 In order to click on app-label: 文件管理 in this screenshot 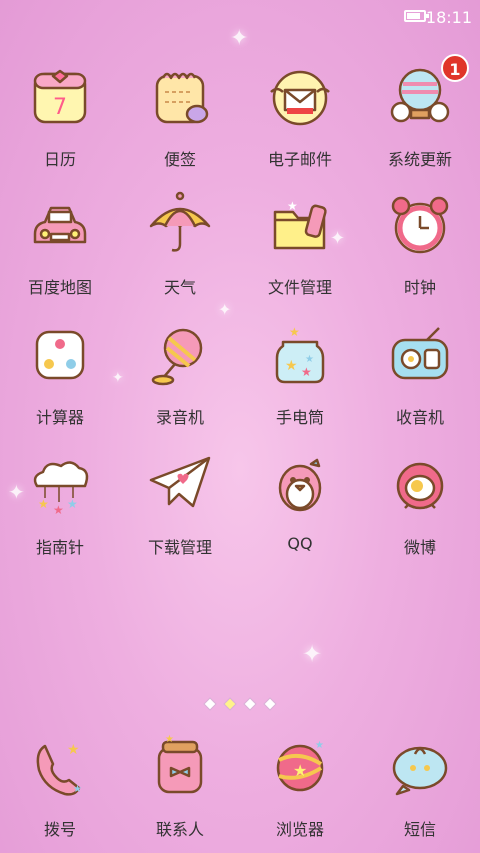, I will do `click(299, 287)`.